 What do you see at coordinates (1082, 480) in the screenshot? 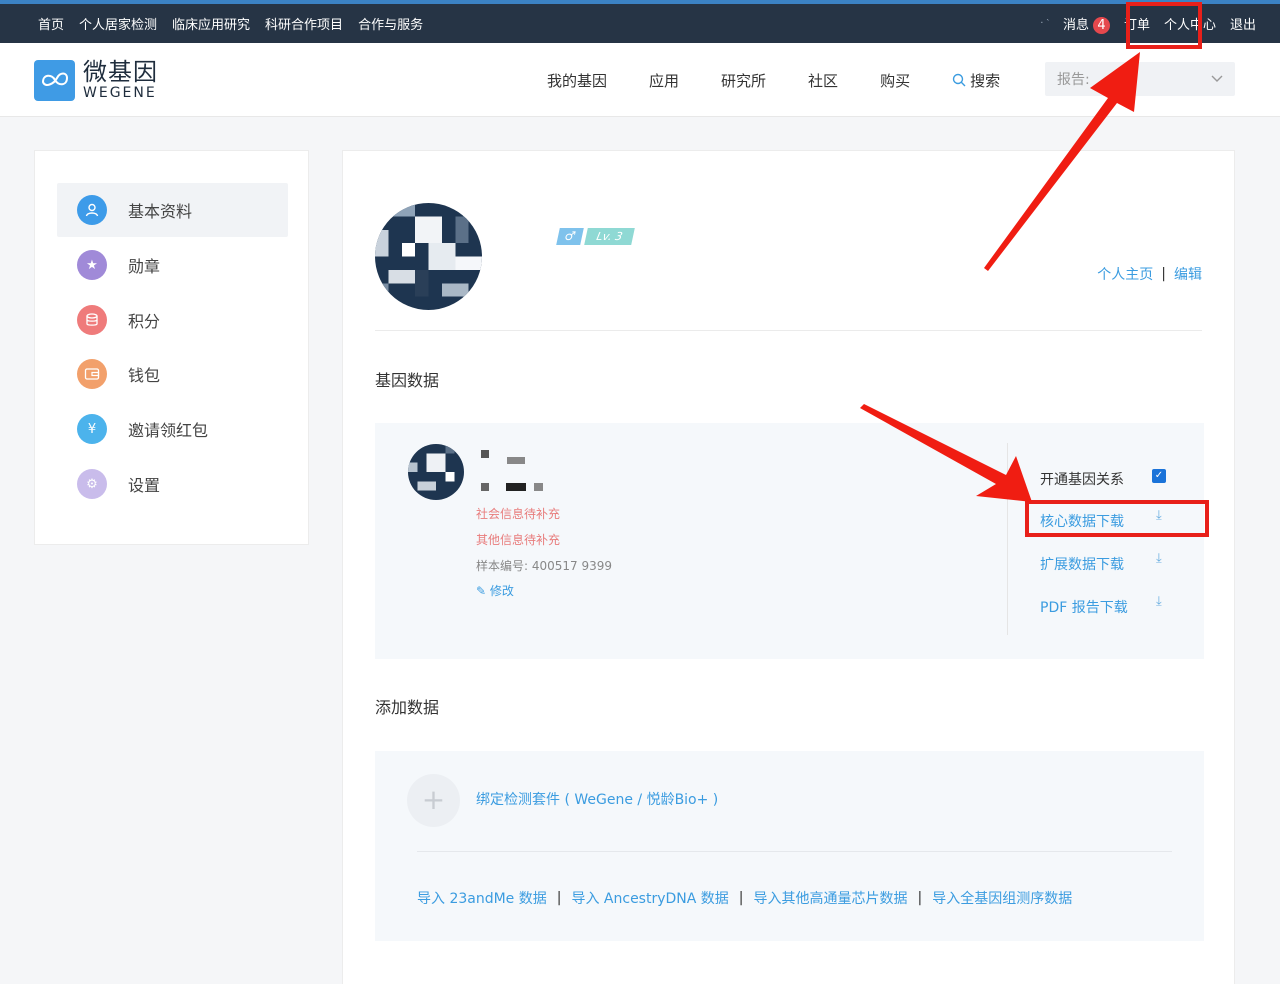
I see `gene-relation-label: 开通基因关系` at bounding box center [1082, 480].